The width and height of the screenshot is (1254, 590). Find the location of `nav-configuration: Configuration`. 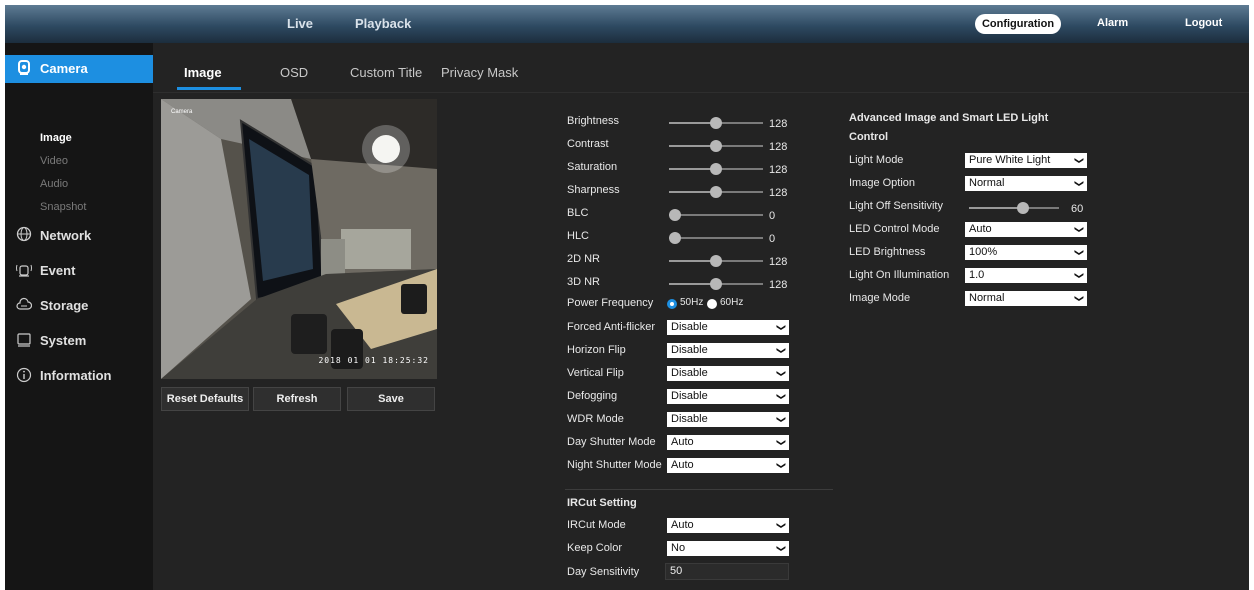

nav-configuration: Configuration is located at coordinates (1018, 24).